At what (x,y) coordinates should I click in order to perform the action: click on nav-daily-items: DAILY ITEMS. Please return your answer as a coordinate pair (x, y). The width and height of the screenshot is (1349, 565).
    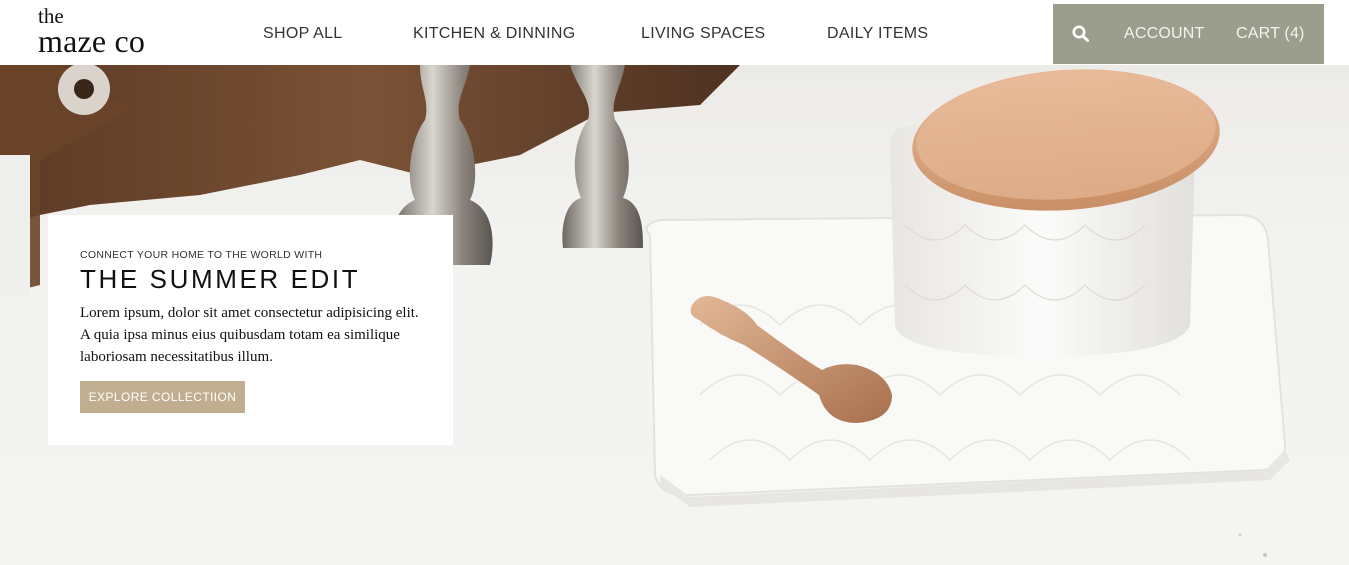
    Looking at the image, I should click on (877, 34).